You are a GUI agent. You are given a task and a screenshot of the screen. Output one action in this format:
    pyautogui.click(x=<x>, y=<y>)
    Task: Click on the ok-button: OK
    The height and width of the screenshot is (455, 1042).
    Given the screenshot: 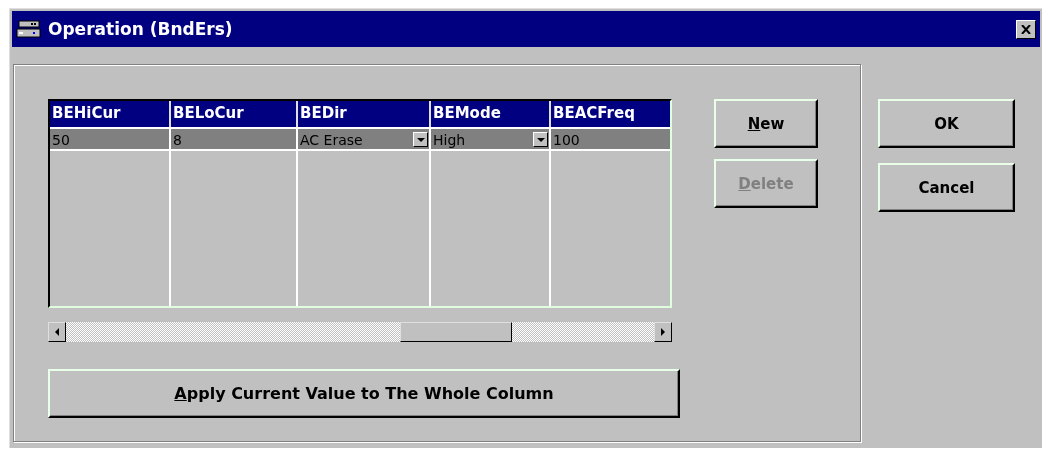 What is the action you would take?
    pyautogui.click(x=946, y=123)
    